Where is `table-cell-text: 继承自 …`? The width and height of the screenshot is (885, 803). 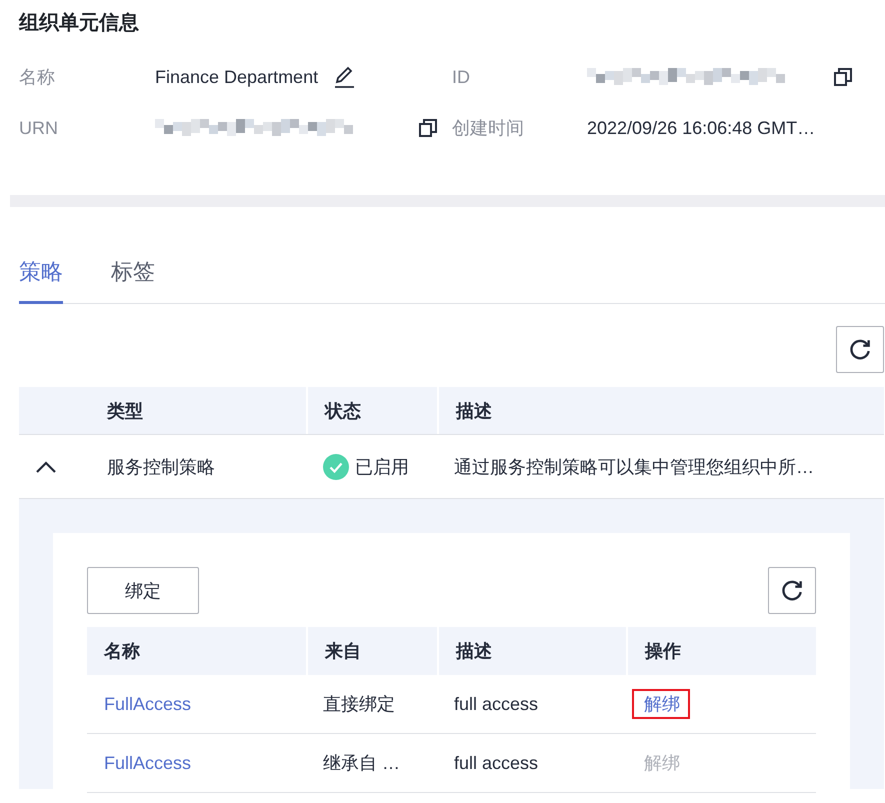
table-cell-text: 继承自 … is located at coordinates (362, 763).